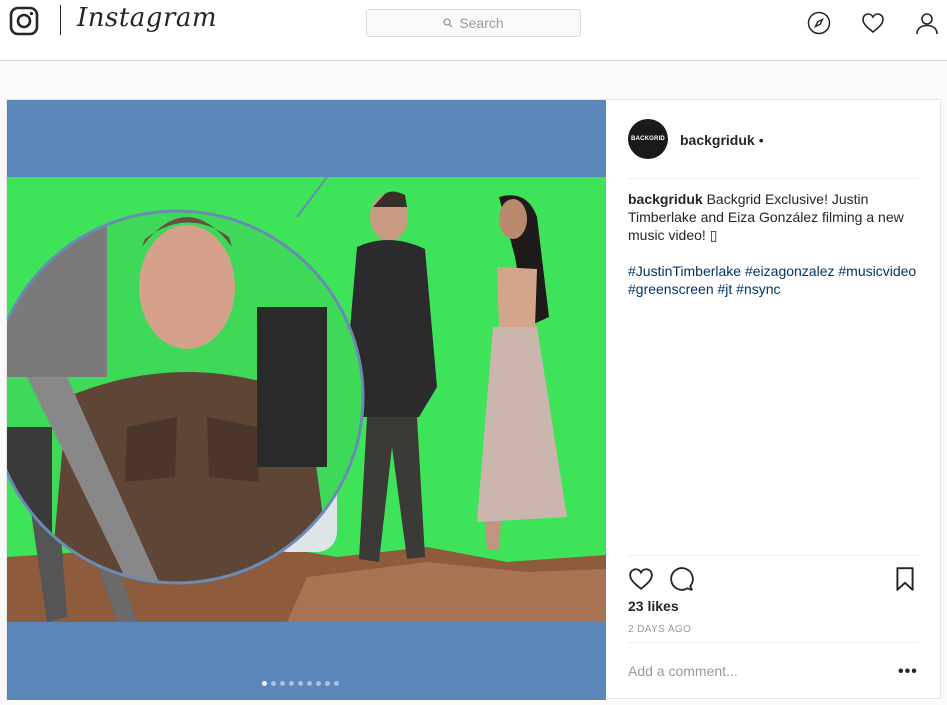  Describe the element at coordinates (908, 672) in the screenshot. I see `more-options-icon: •••` at that location.